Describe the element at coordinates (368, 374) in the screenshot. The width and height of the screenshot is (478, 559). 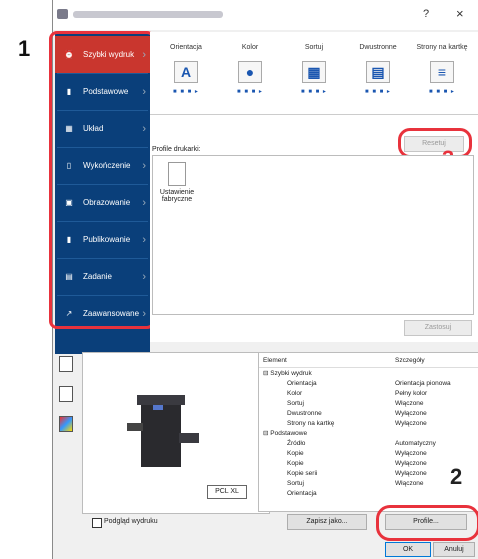
I see `details-row: ⊟ Szybki wydruk` at that location.